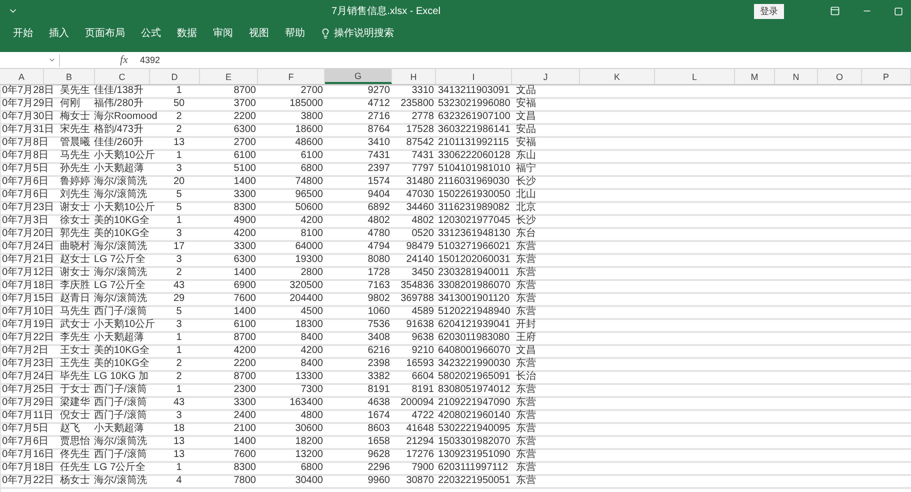 The height and width of the screenshot is (492, 911). What do you see at coordinates (473, 143) in the screenshot?
I see `id-cell-text: 2101131992115` at bounding box center [473, 143].